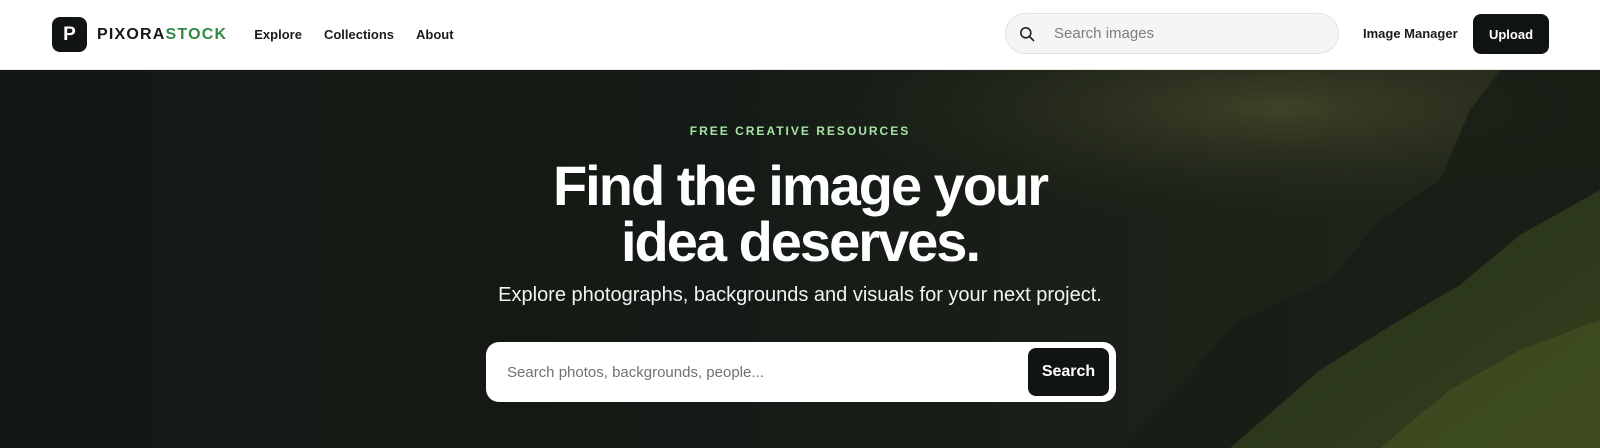 The height and width of the screenshot is (448, 1600). Describe the element at coordinates (1068, 372) in the screenshot. I see `hero-search-button: Search` at that location.